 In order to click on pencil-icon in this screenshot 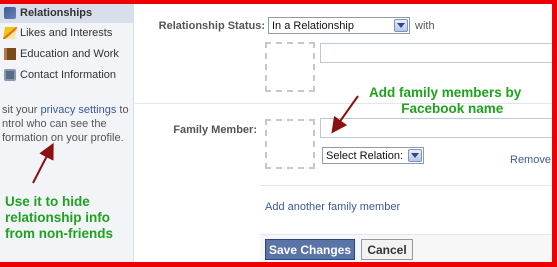, I will do `click(10, 33)`.